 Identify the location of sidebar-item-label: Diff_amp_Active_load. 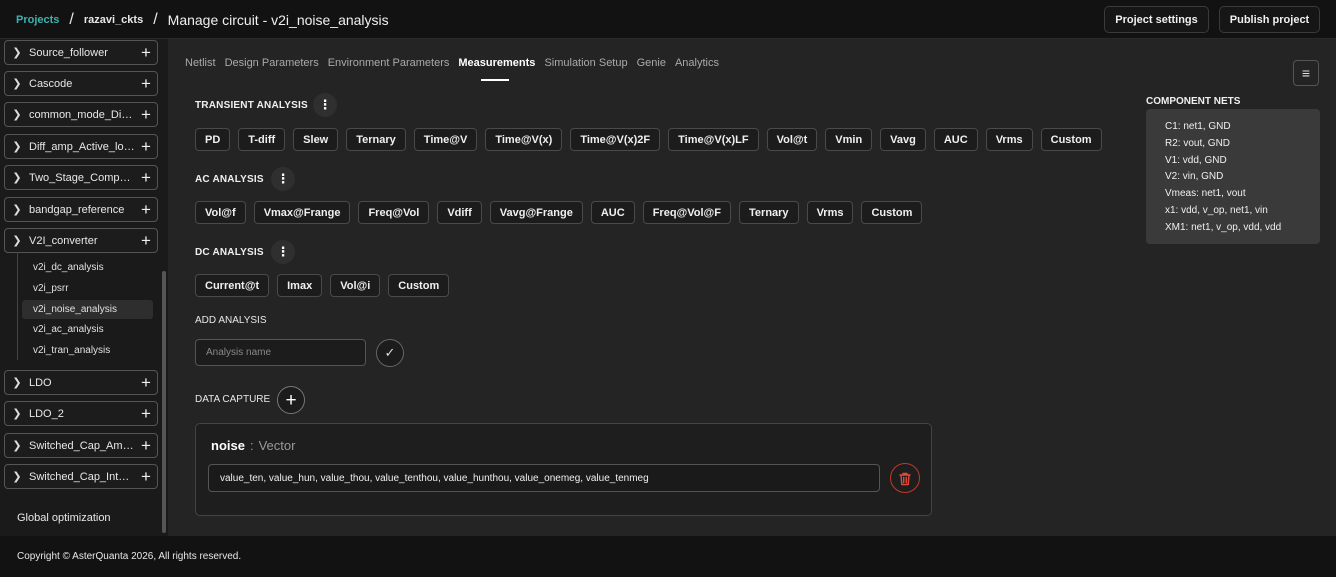
(82, 146).